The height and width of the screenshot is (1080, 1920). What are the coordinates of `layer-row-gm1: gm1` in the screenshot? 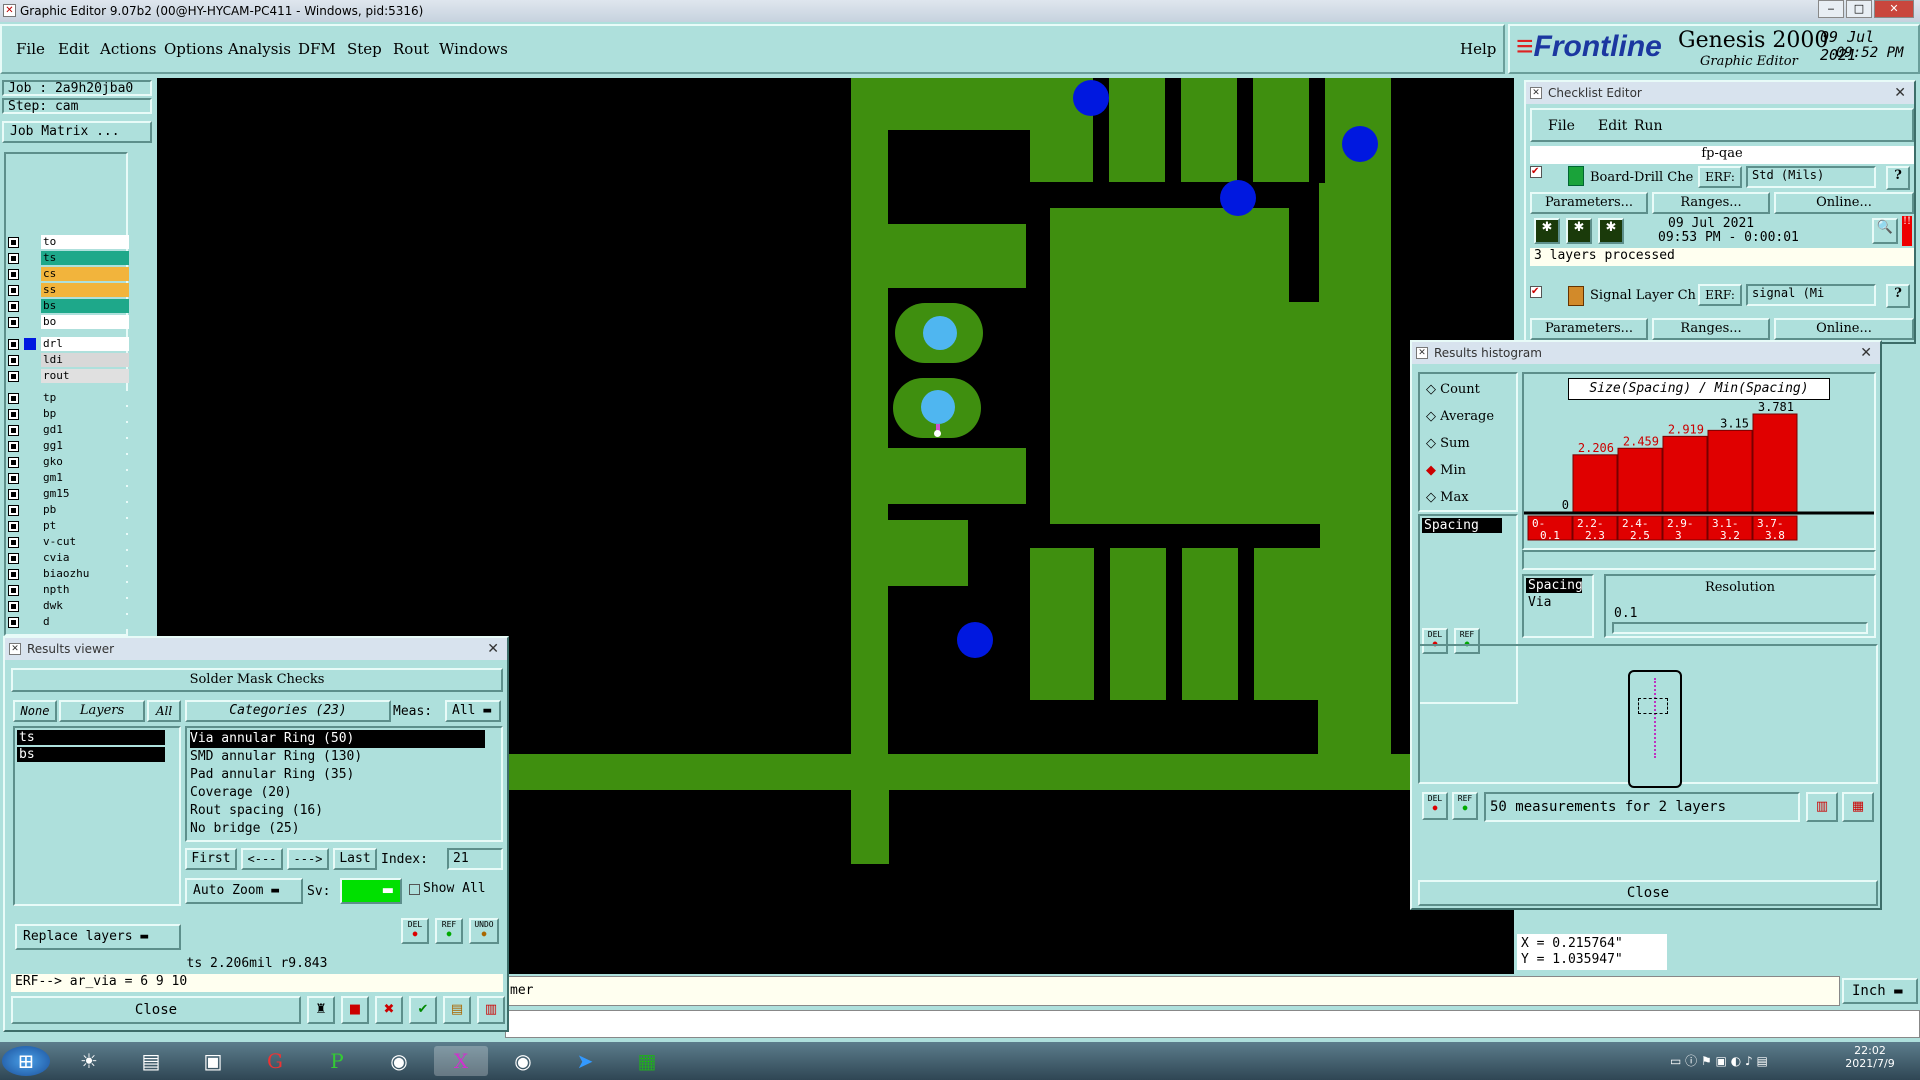 It's located at (68, 478).